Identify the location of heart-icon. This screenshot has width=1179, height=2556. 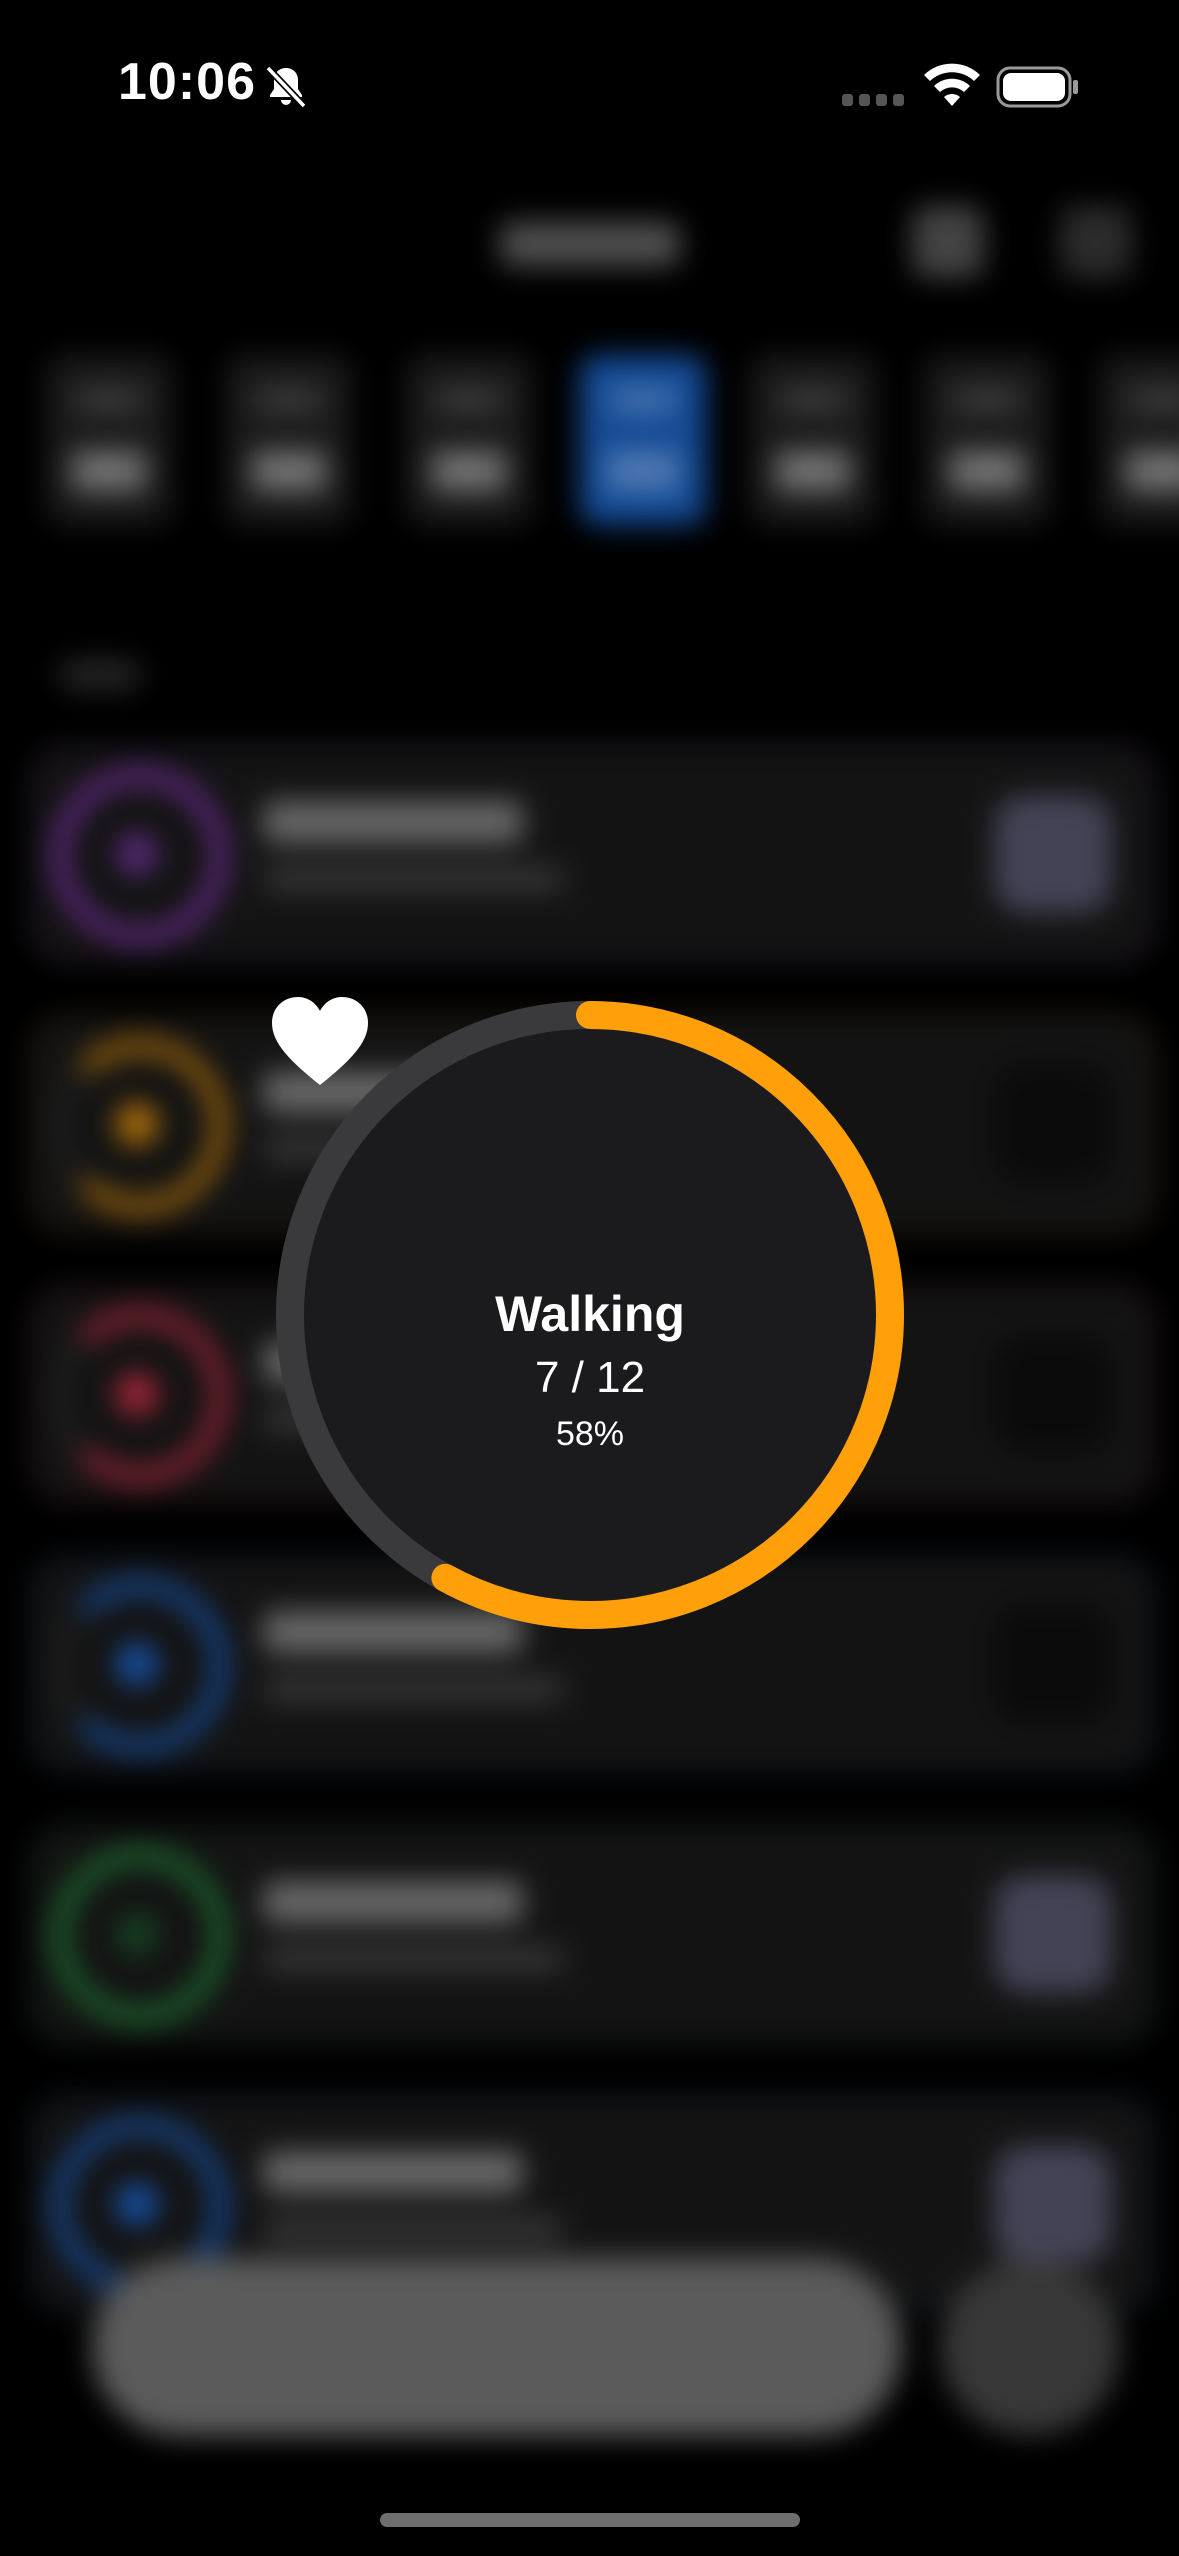
(320, 1041).